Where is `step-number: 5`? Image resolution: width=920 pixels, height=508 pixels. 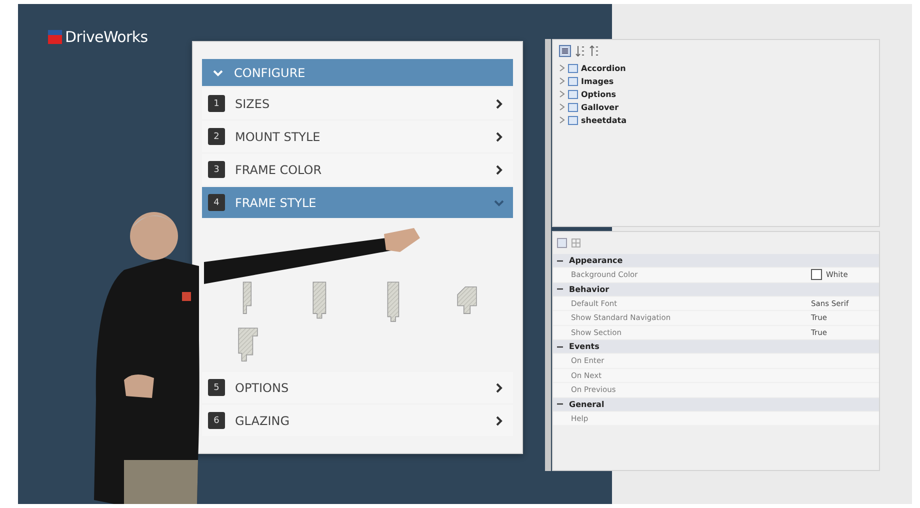 step-number: 5 is located at coordinates (216, 387).